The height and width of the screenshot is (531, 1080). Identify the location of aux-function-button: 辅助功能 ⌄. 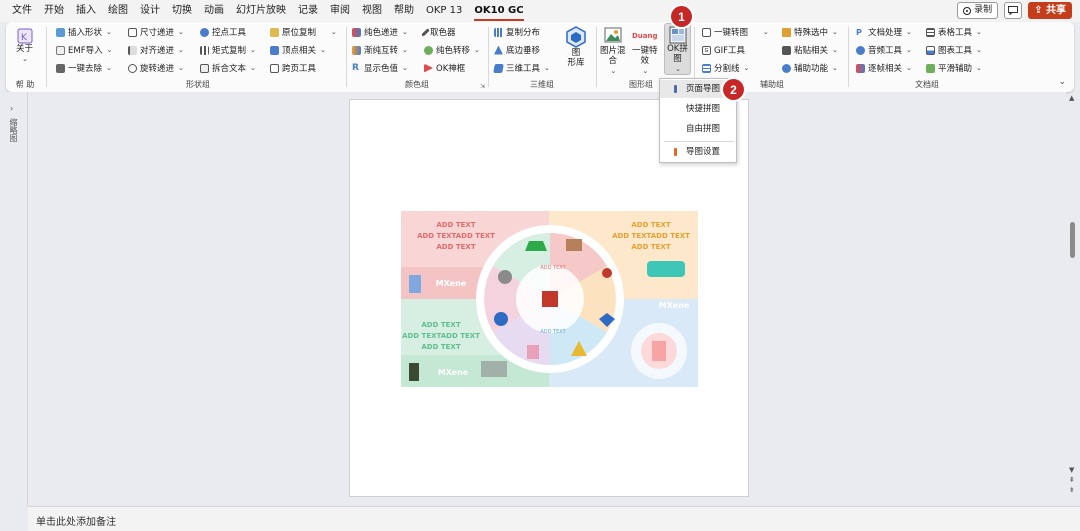
(810, 68).